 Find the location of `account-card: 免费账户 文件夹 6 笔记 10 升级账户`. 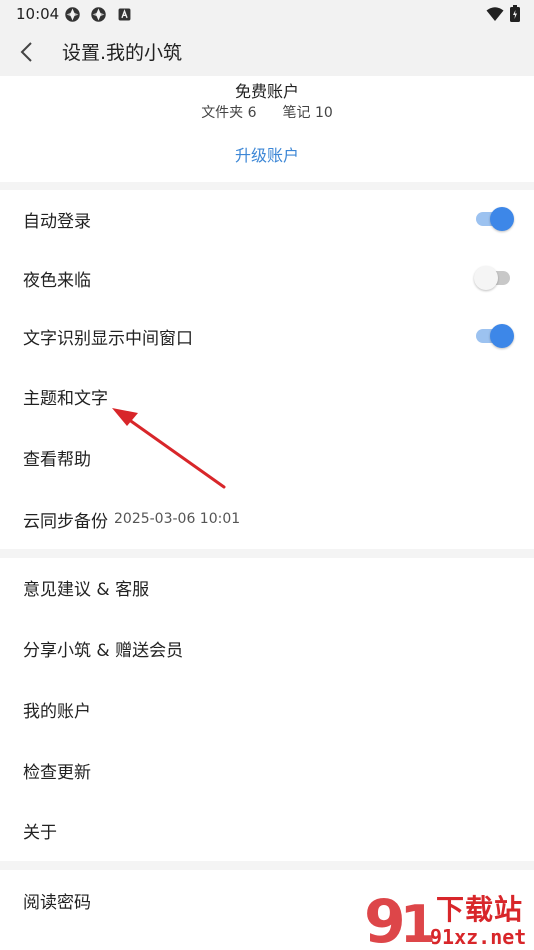

account-card: 免费账户 文件夹 6 笔记 10 升级账户 is located at coordinates (267, 129).